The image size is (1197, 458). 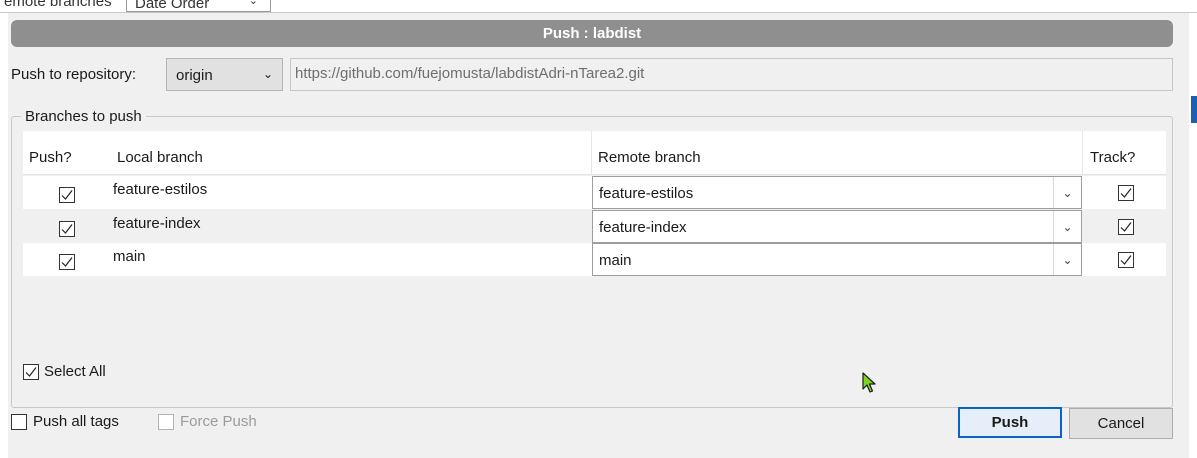 I want to click on background-window-strip: emote branches Date Order ⌄, so click(x=598, y=6).